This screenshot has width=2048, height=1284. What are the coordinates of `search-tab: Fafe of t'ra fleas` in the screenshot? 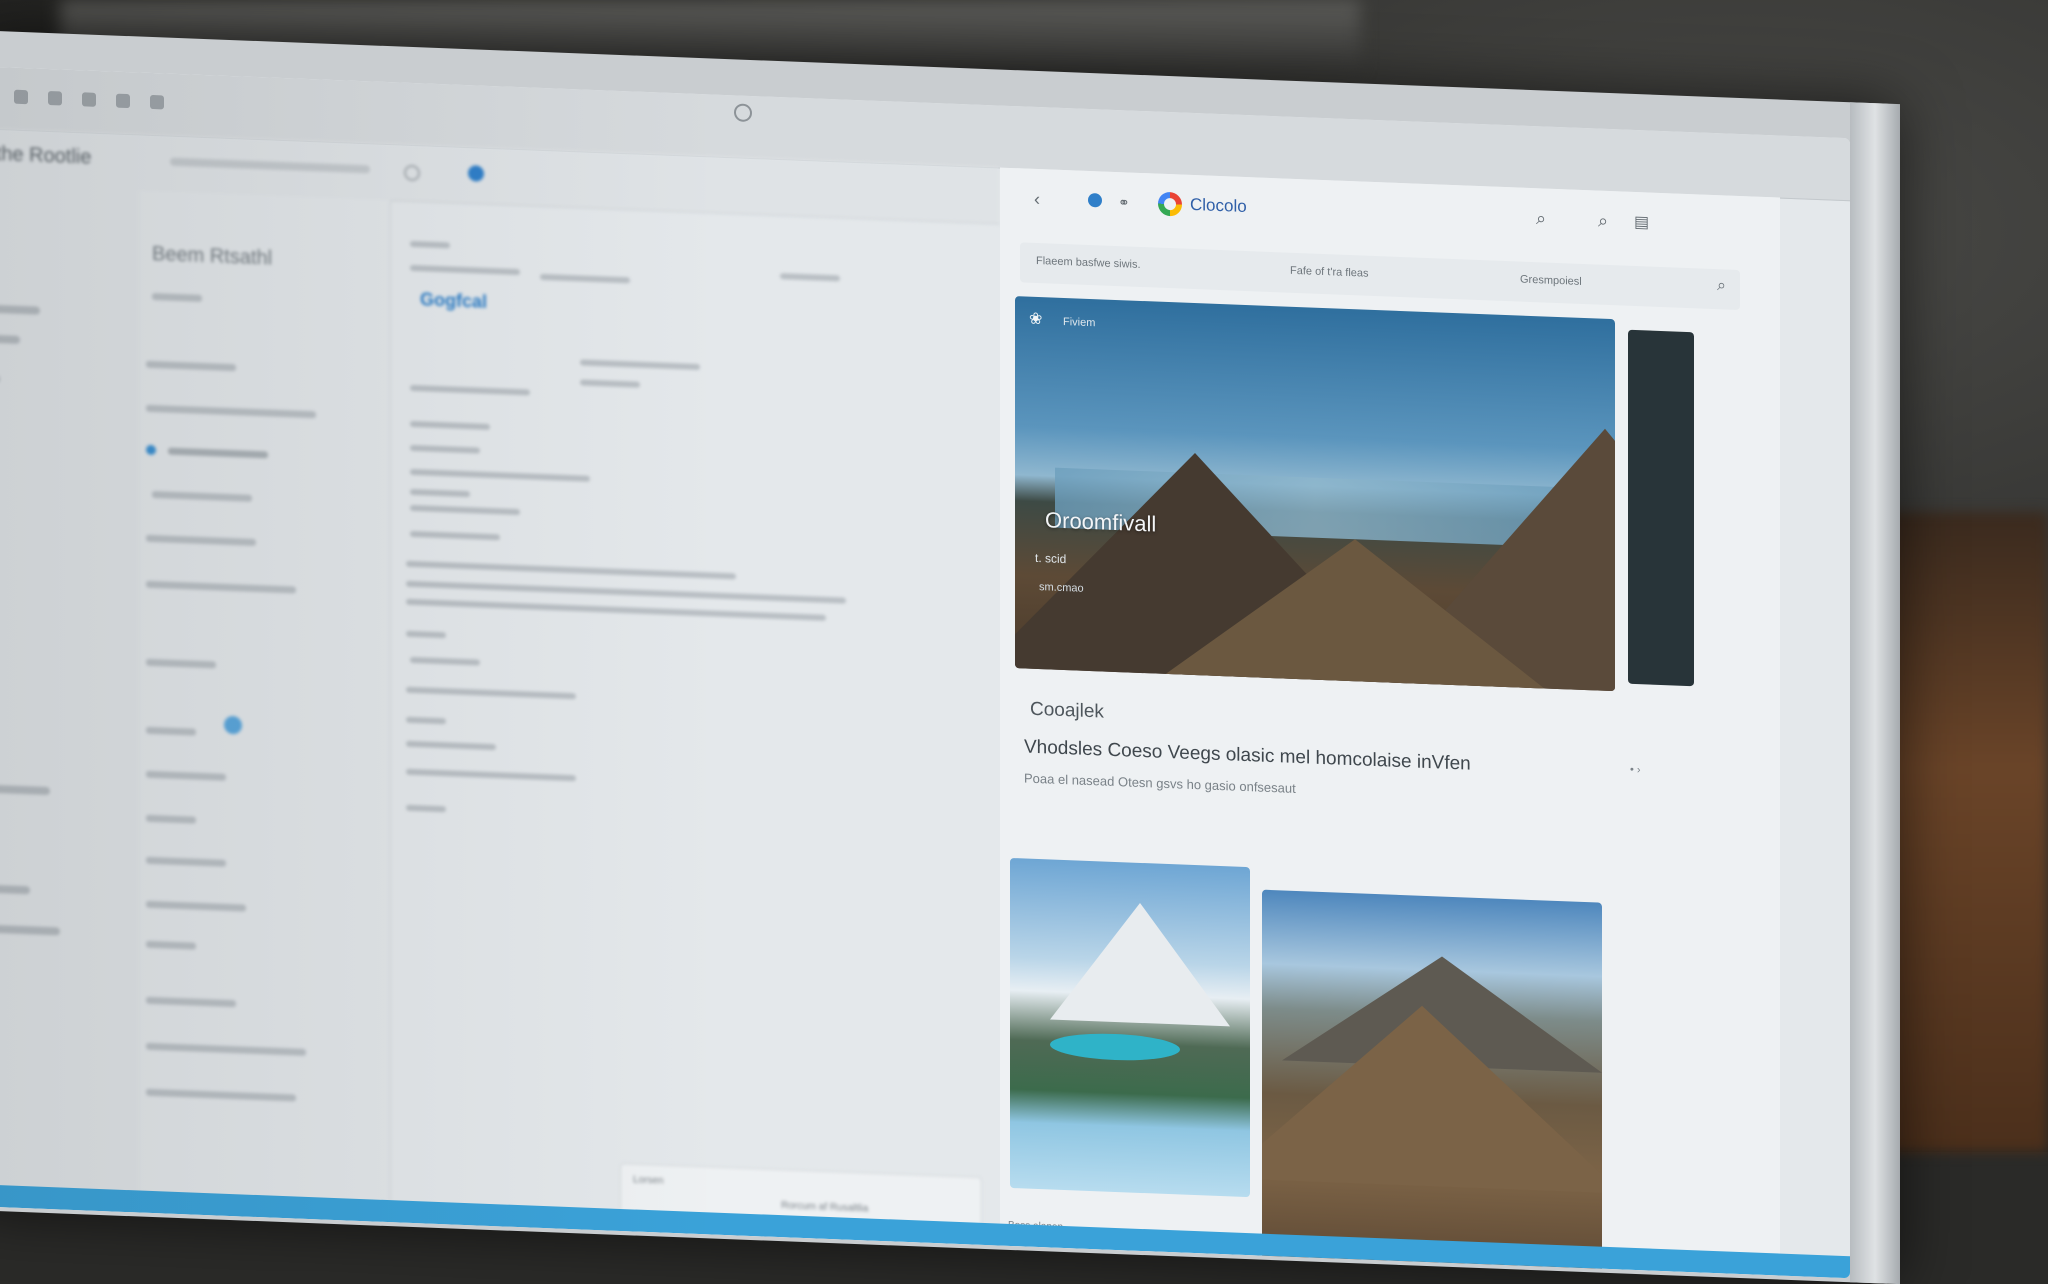 It's located at (1329, 272).